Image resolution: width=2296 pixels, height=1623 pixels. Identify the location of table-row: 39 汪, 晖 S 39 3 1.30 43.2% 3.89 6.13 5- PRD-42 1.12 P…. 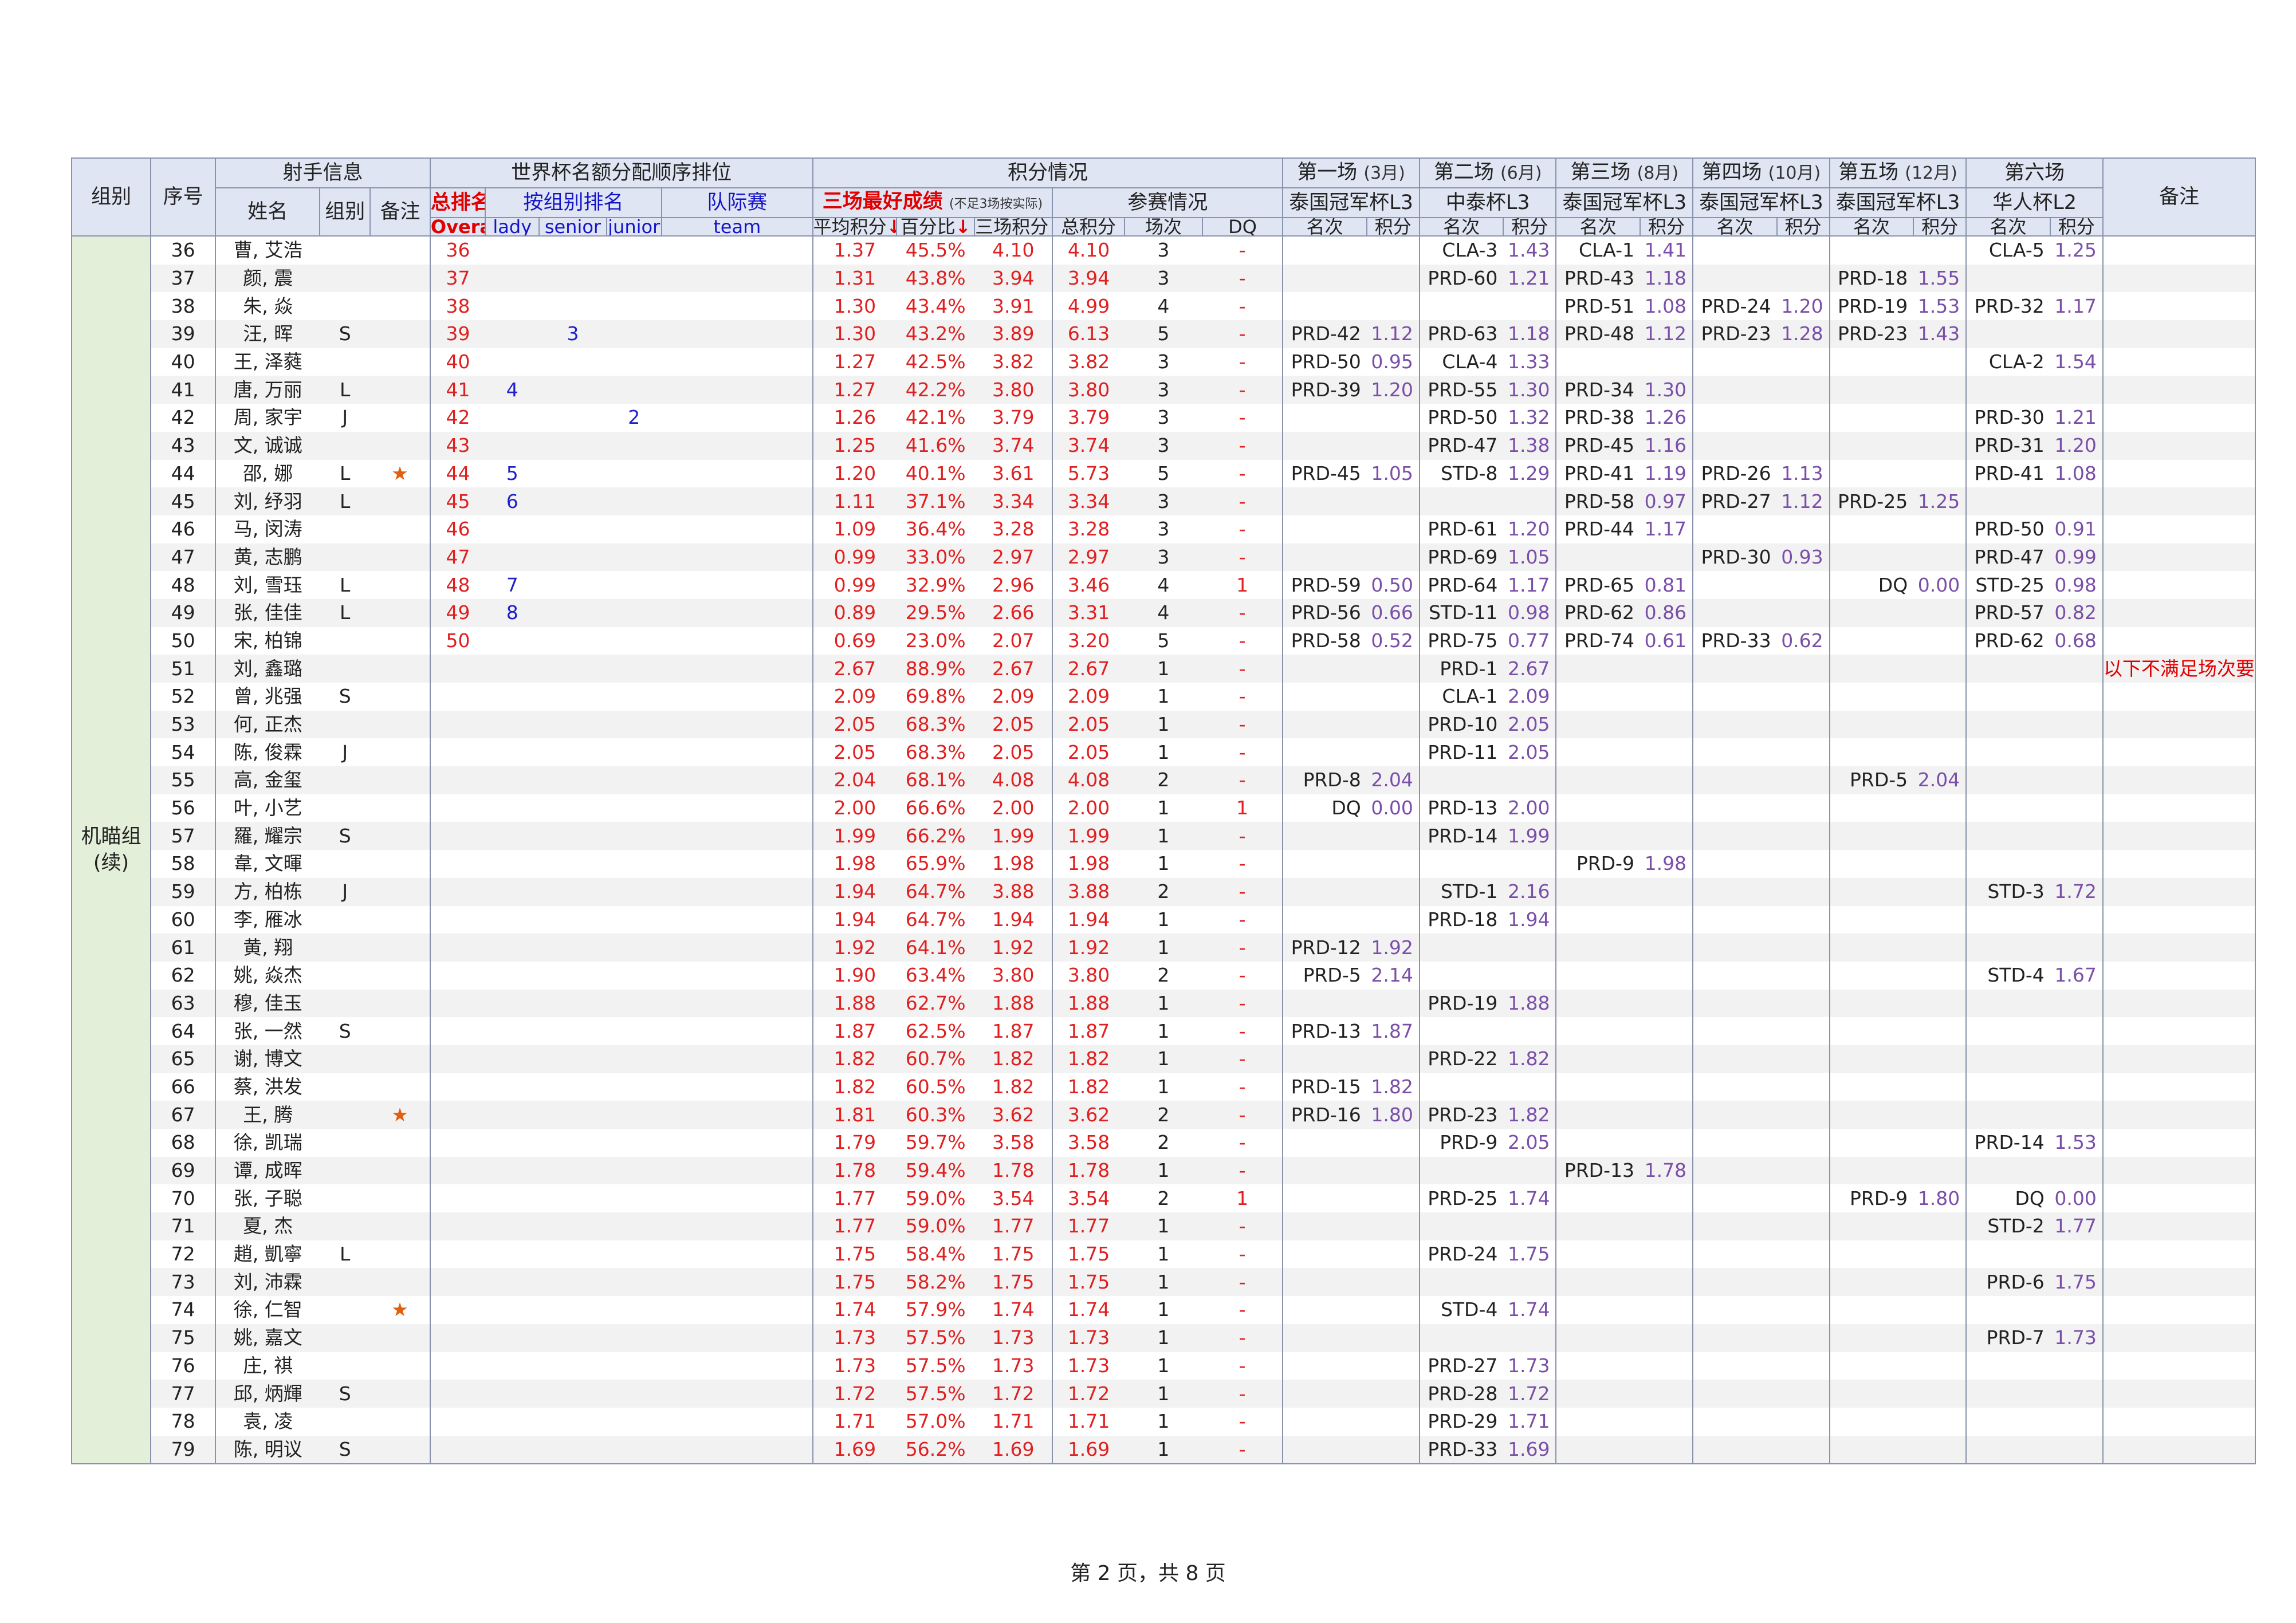
(1164, 334).